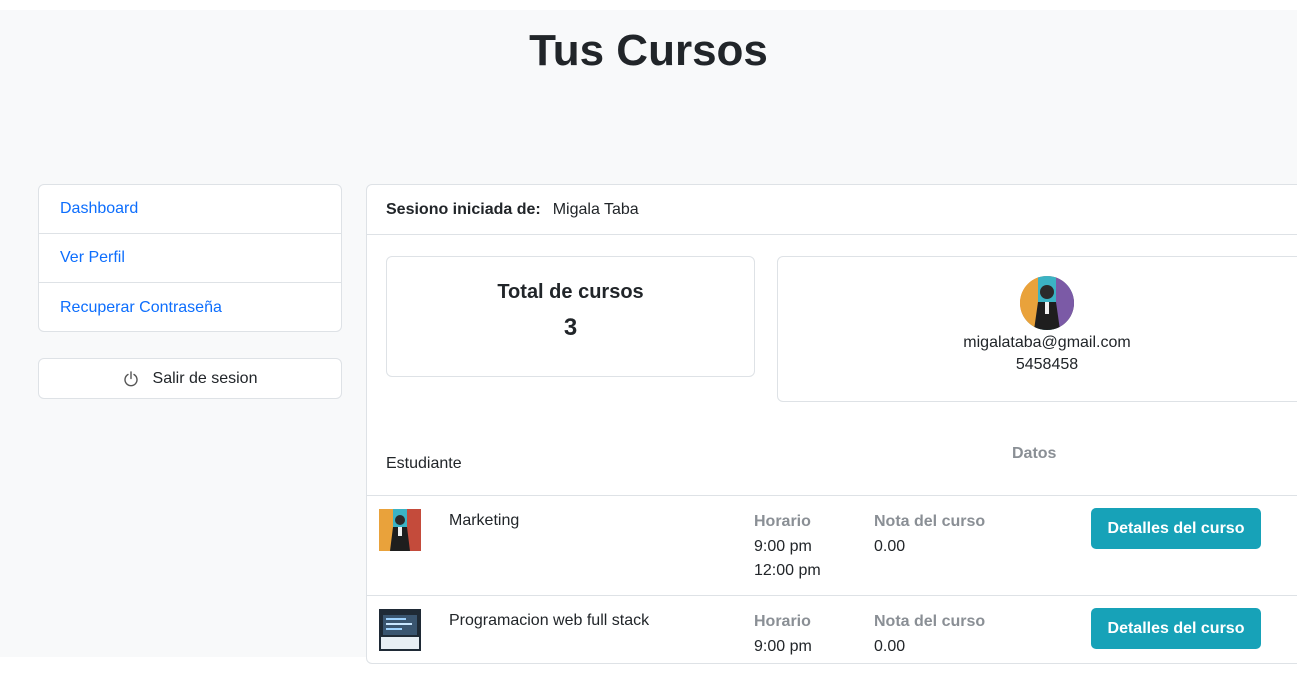 The height and width of the screenshot is (695, 1297). I want to click on sidebar-item-ver-perfil: Ver Perfil, so click(190, 258).